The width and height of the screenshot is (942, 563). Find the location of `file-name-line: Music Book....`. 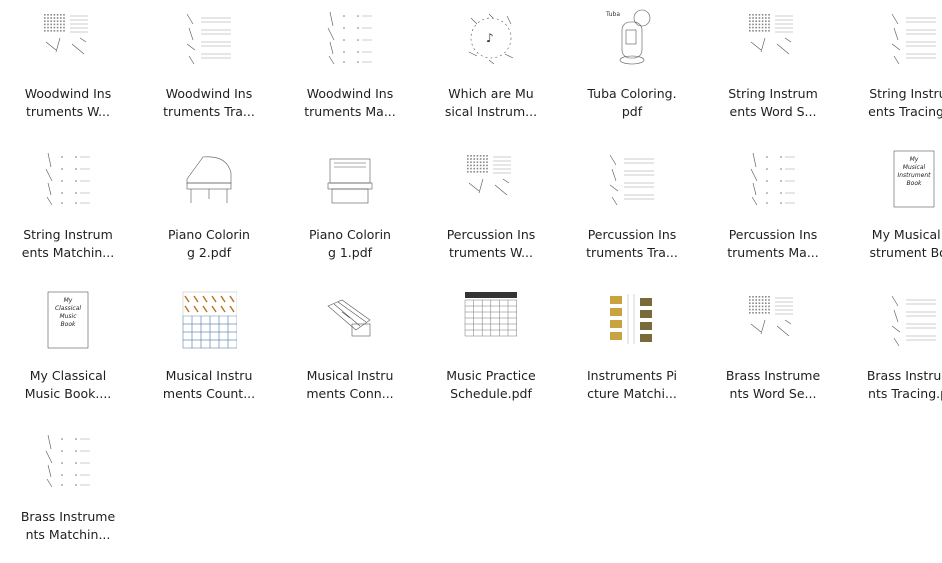

file-name-line: Music Book.... is located at coordinates (68, 393).